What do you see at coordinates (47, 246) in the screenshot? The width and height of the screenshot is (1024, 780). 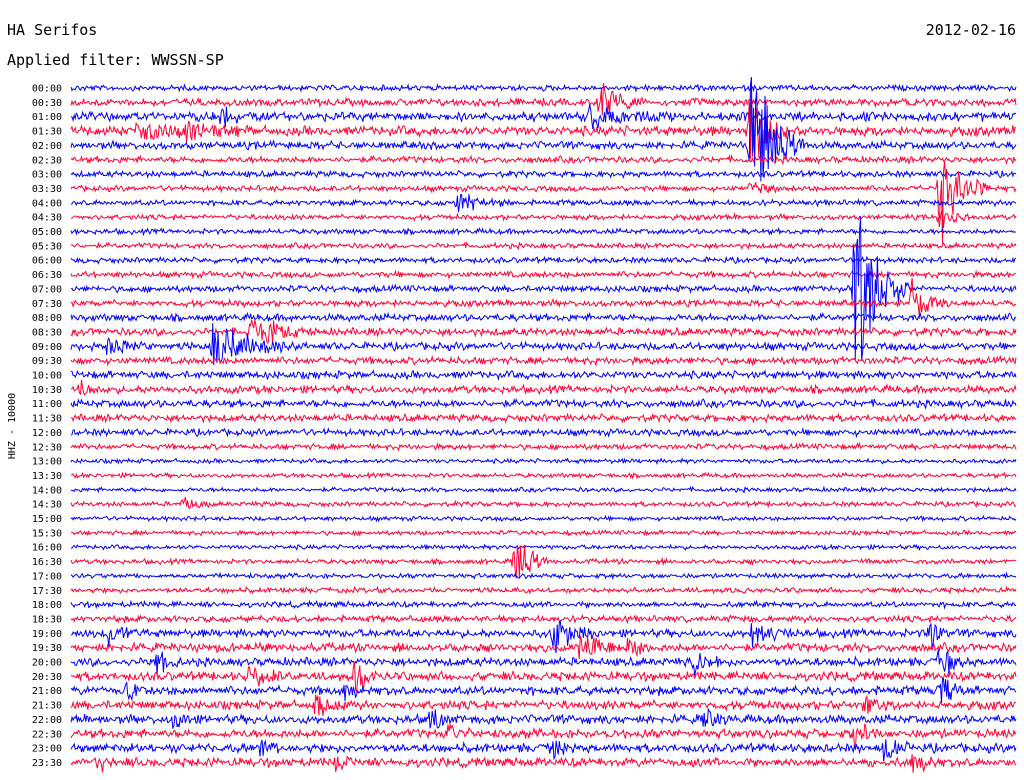 I see `time-tick-label: 05:30` at bounding box center [47, 246].